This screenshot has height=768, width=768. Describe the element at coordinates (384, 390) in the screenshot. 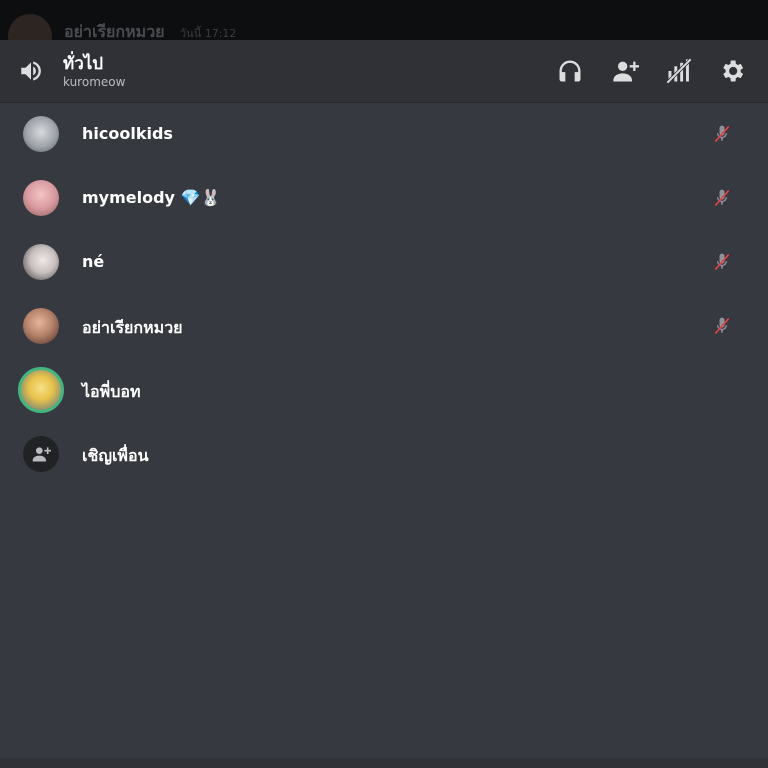

I see `member-row: ไอพี่บอท` at that location.